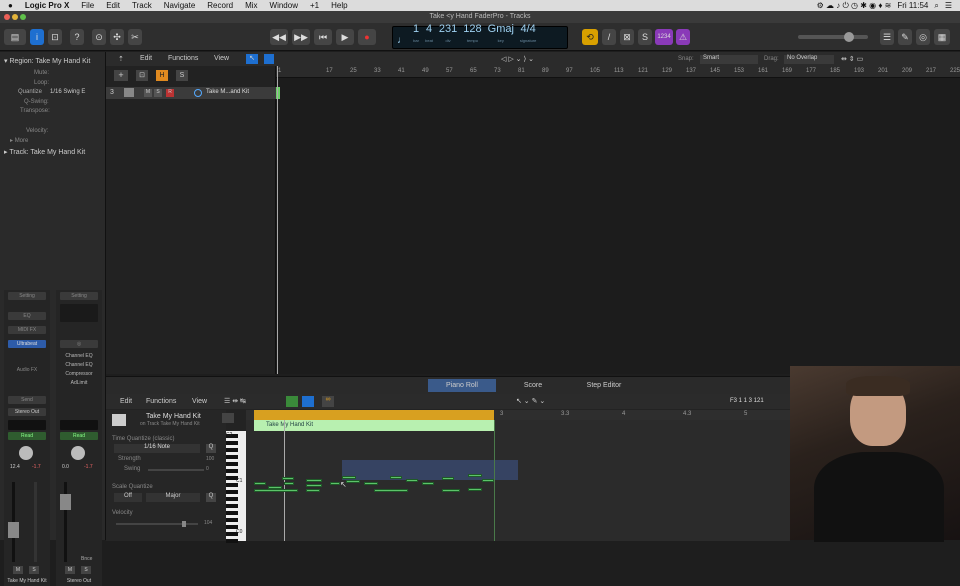  What do you see at coordinates (517, 59) in the screenshot?
I see `nav-arrows-icon: ◁ ▷ ⌄ ⟩ ⌄` at bounding box center [517, 59].